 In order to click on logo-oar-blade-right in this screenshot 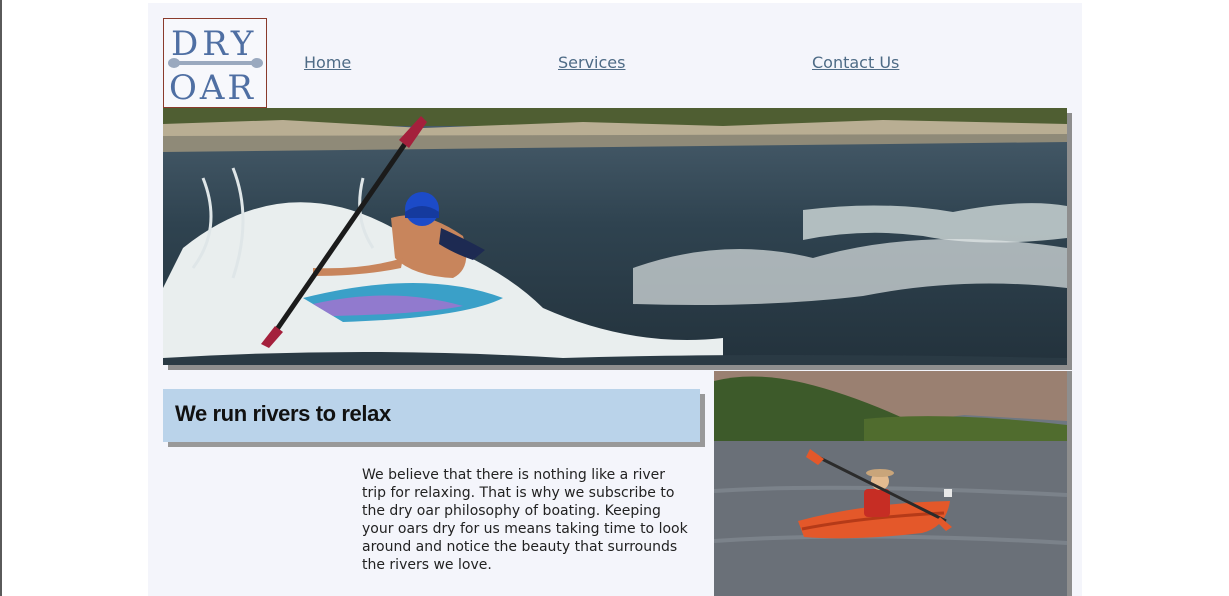, I will do `click(257, 63)`.